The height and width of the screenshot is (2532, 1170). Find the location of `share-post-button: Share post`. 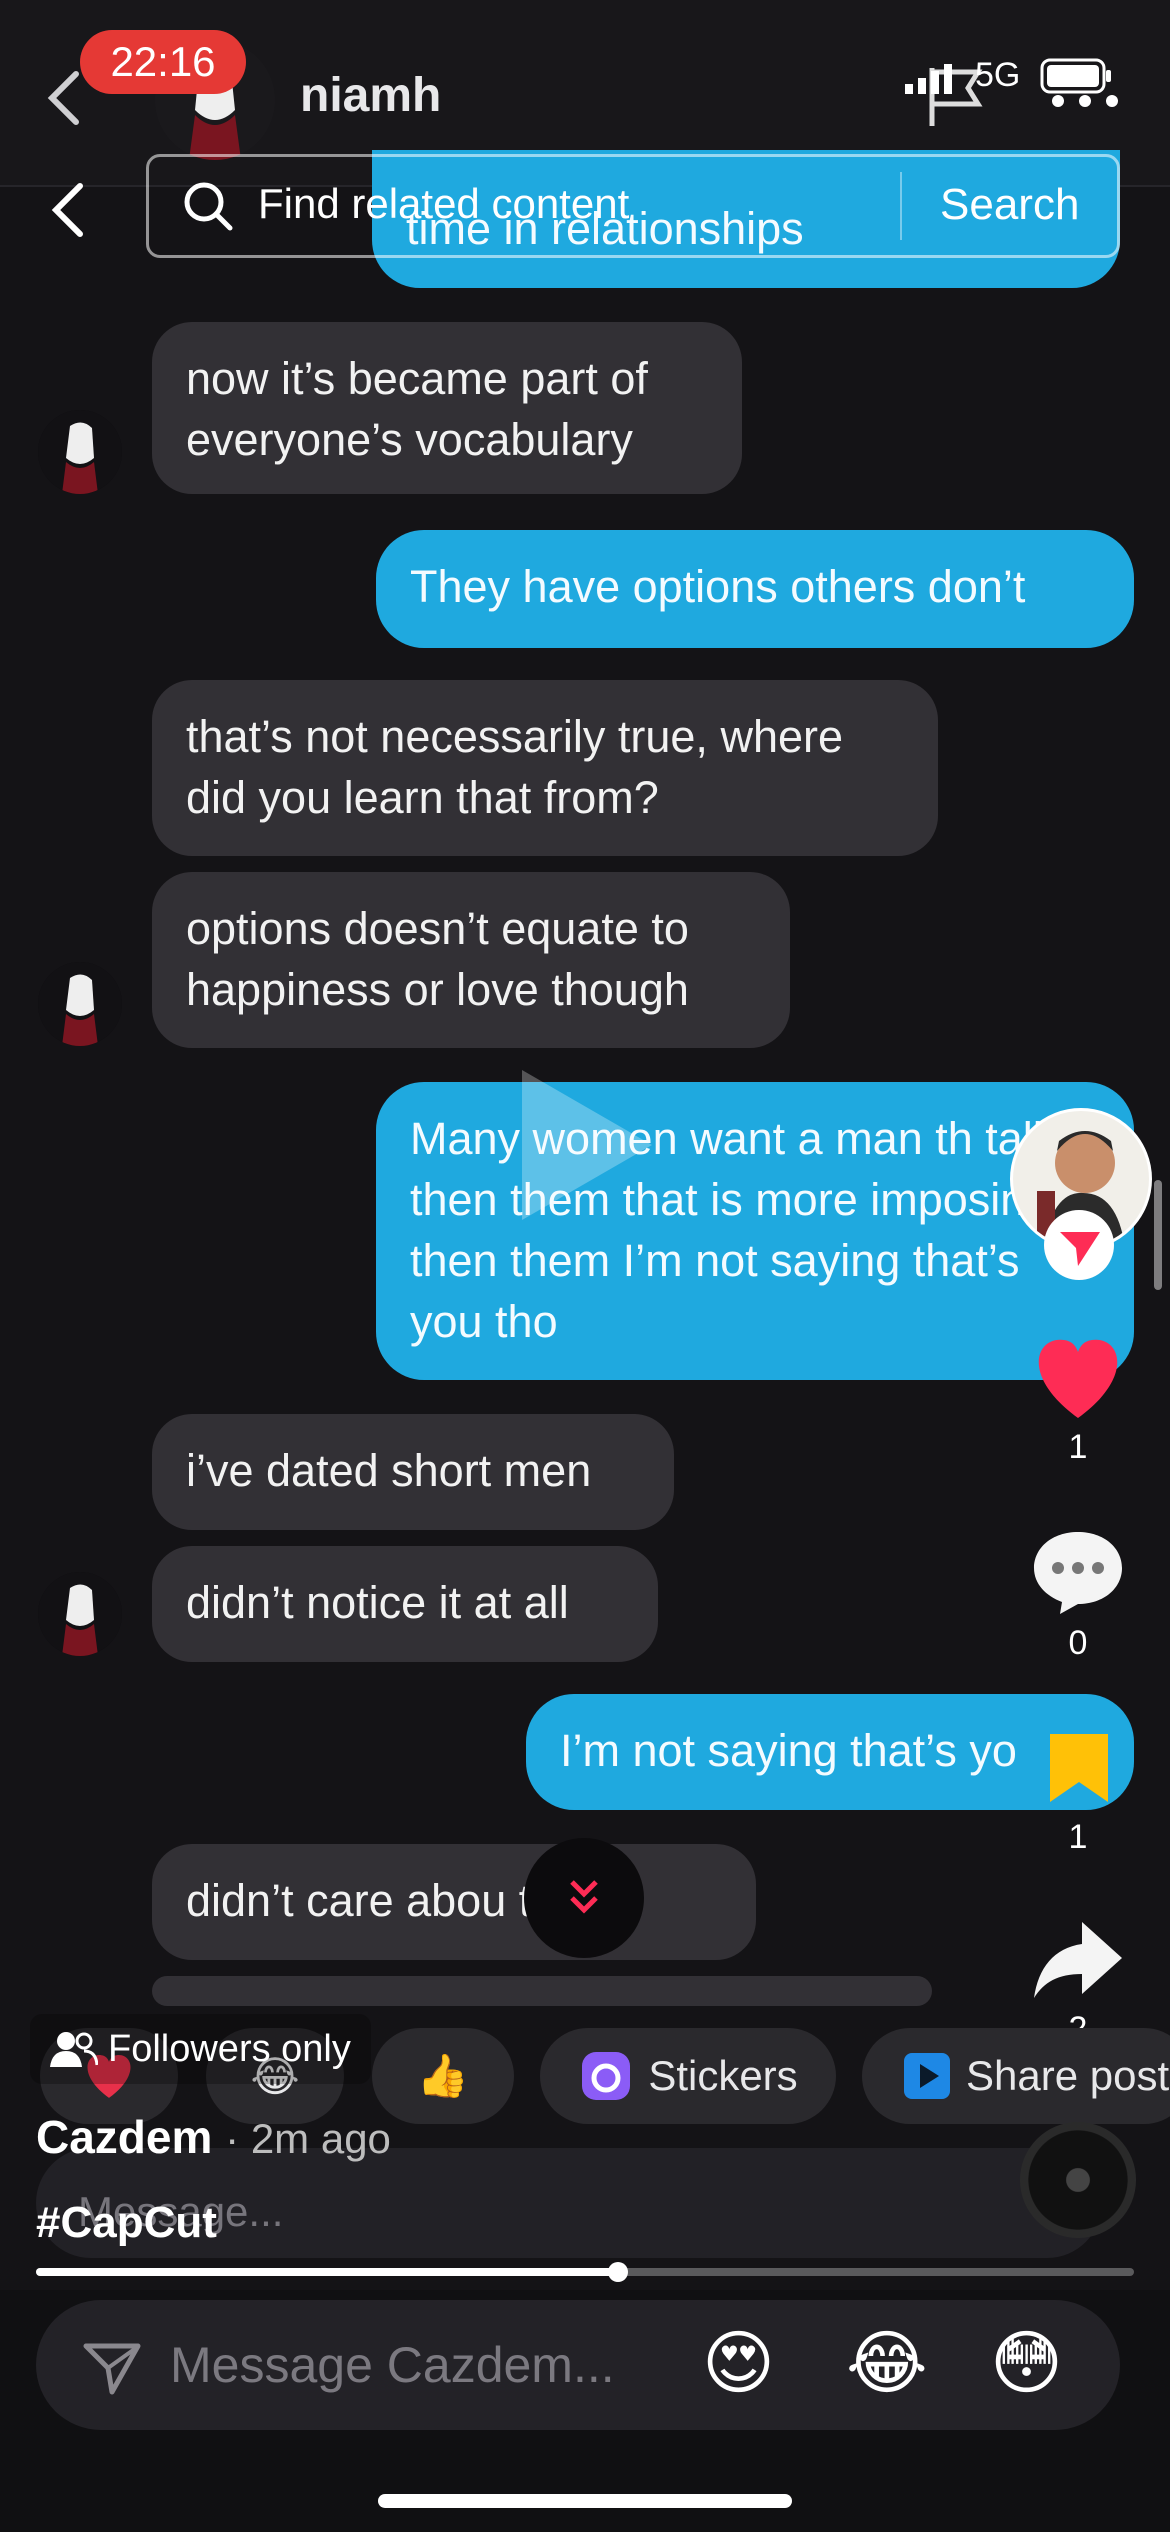

share-post-button: Share post is located at coordinates (1016, 2076).